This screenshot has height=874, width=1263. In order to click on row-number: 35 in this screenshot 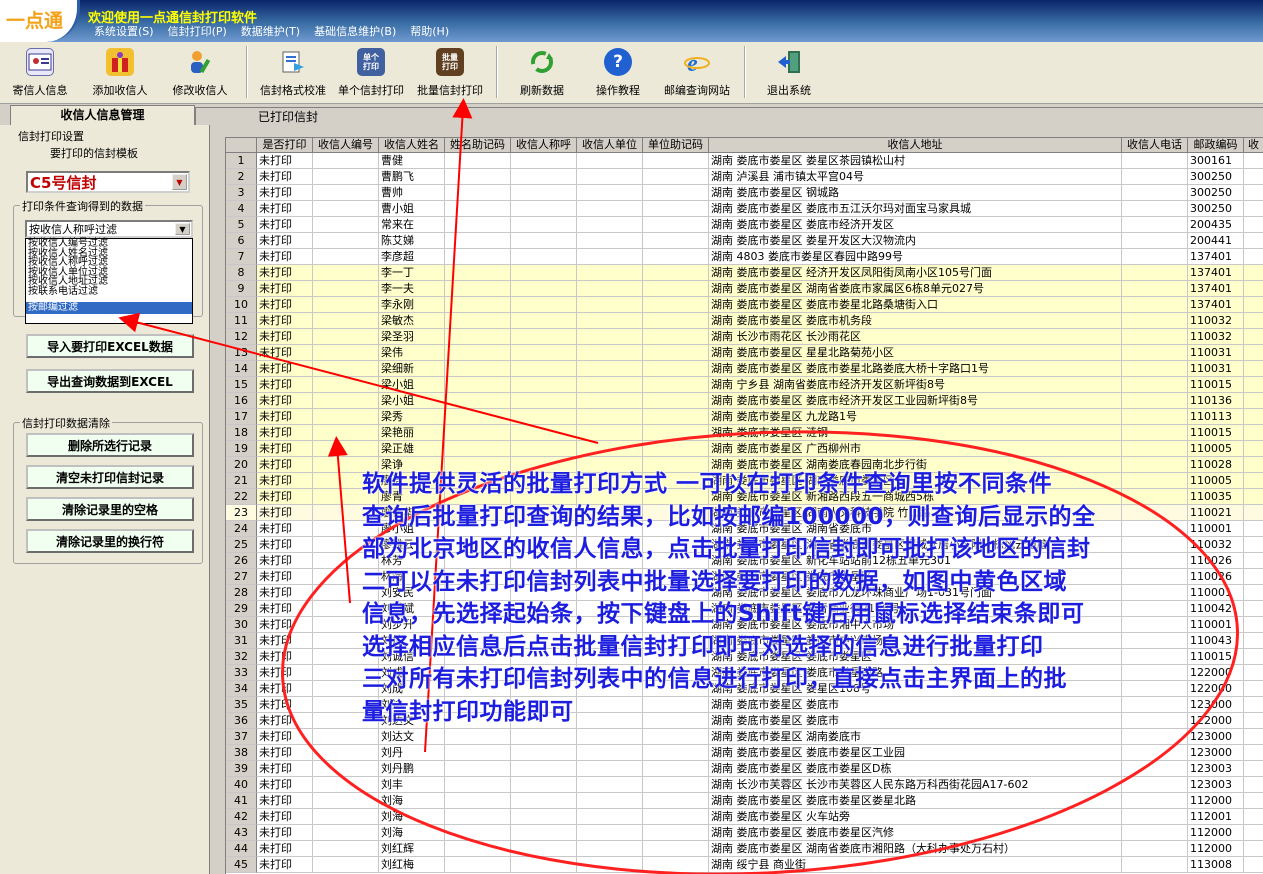, I will do `click(241, 705)`.